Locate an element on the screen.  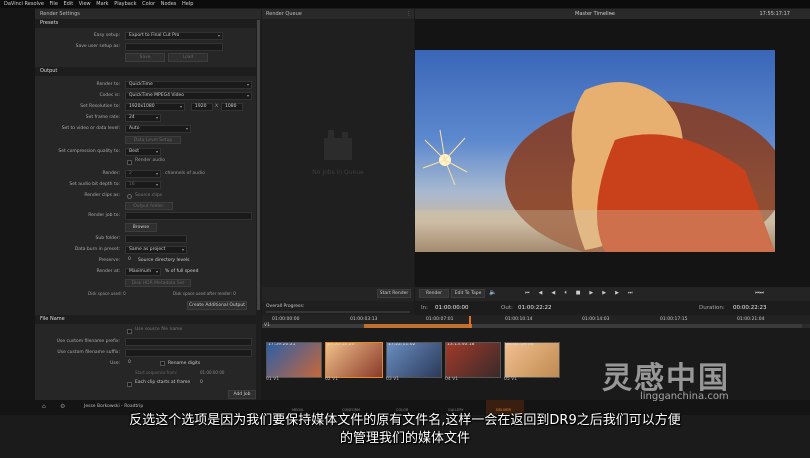
create-output-button: Create Additional Output is located at coordinates (217, 305).